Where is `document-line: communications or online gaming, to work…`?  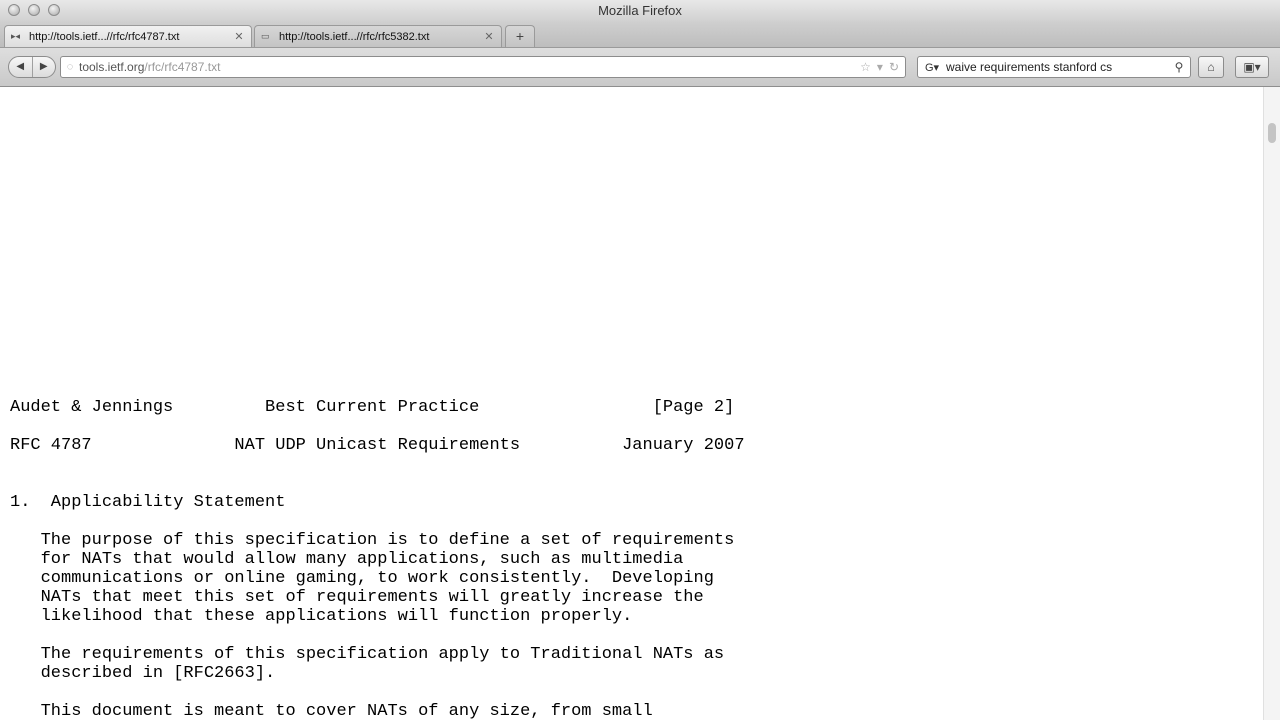 document-line: communications or online gaming, to work… is located at coordinates (362, 578).